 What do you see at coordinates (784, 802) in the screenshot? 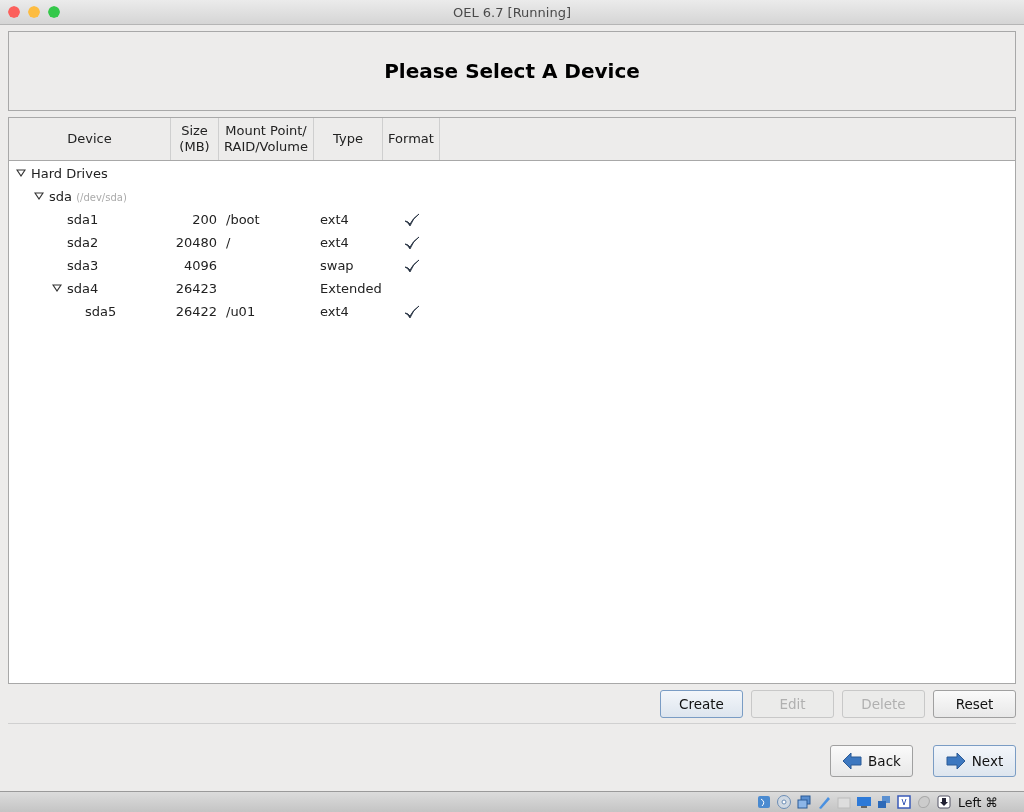
I see `optical-disc-icon` at bounding box center [784, 802].